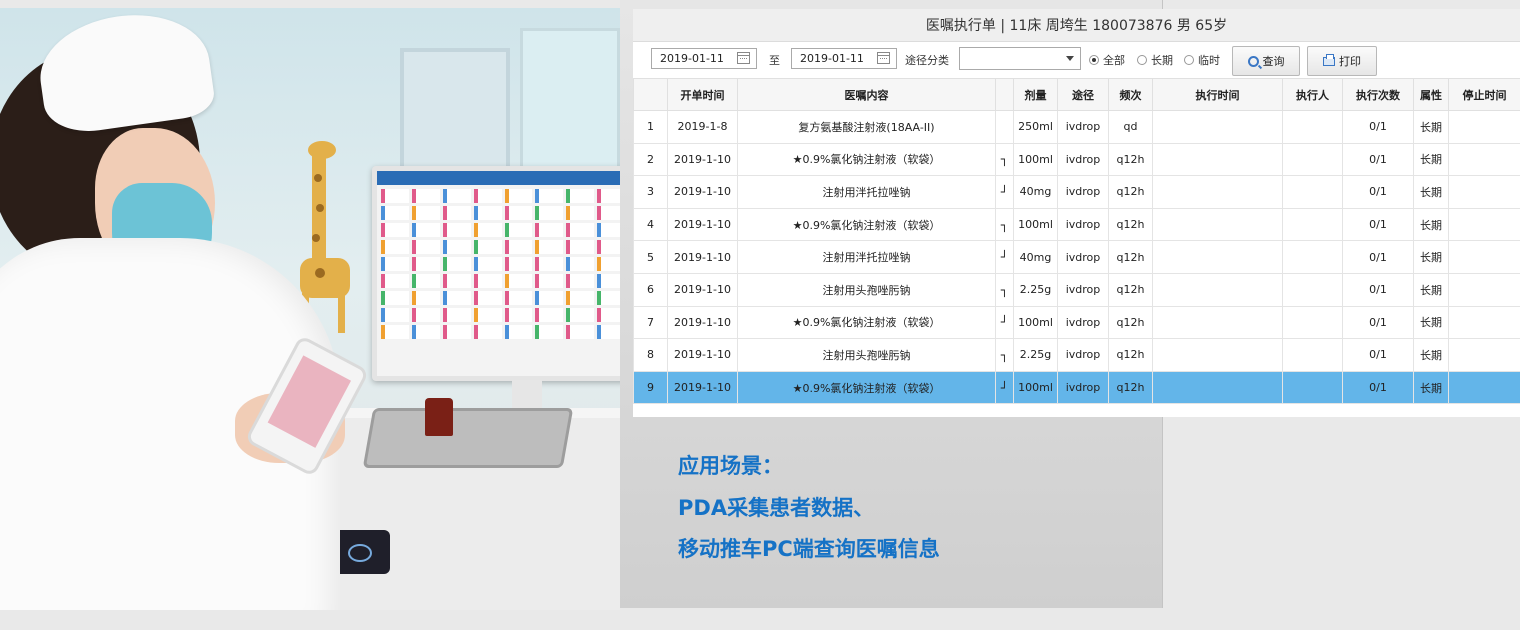  Describe the element at coordinates (1273, 61) in the screenshot. I see `query-button-label: 查询` at that location.